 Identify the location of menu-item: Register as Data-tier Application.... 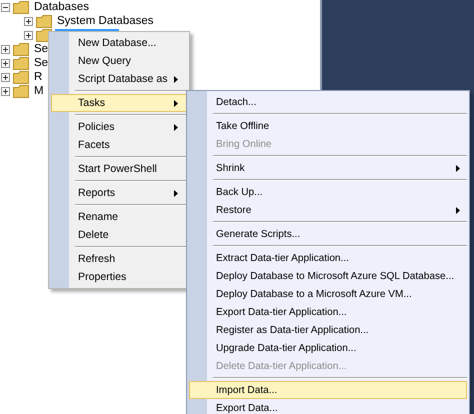
(328, 330).